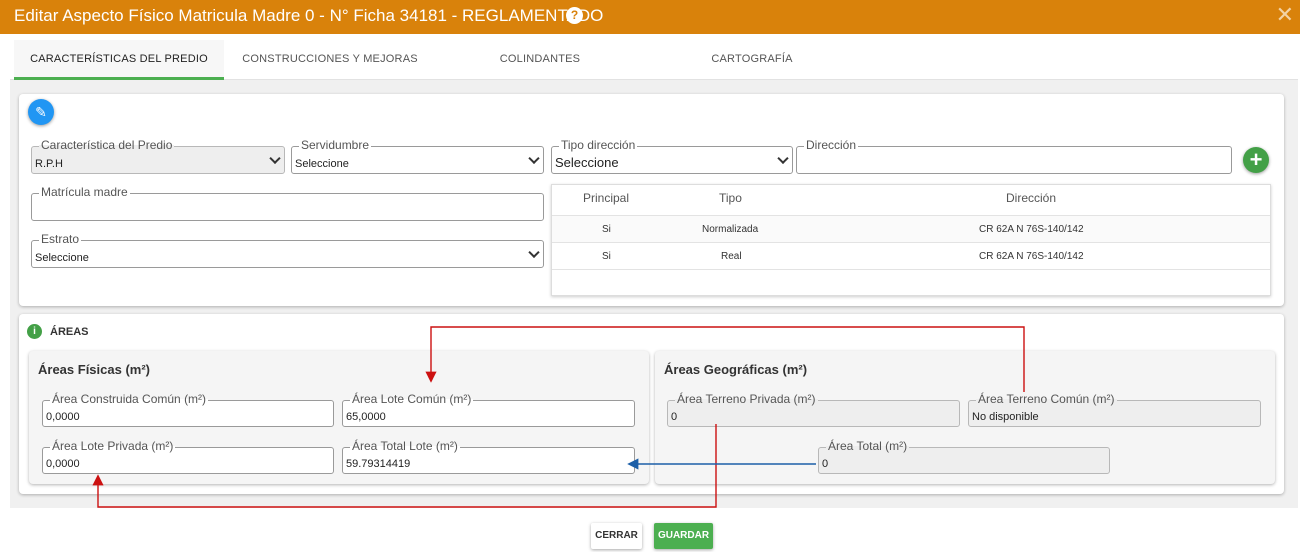 The image size is (1300, 552). What do you see at coordinates (868, 446) in the screenshot?
I see `area-total-geografica-label: Área Total (m²)` at bounding box center [868, 446].